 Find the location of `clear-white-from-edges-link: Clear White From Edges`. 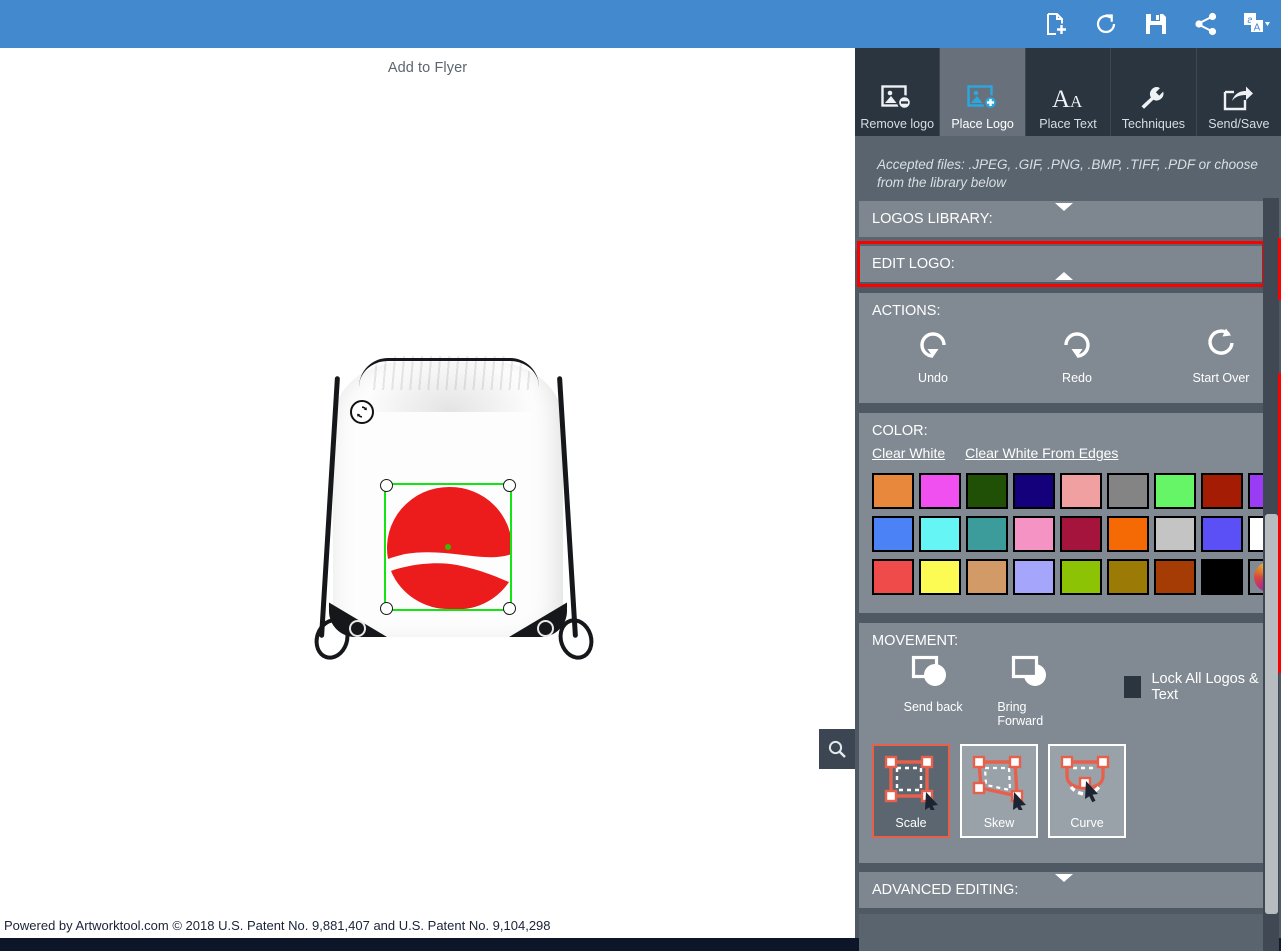

clear-white-from-edges-link: Clear White From Edges is located at coordinates (1041, 453).